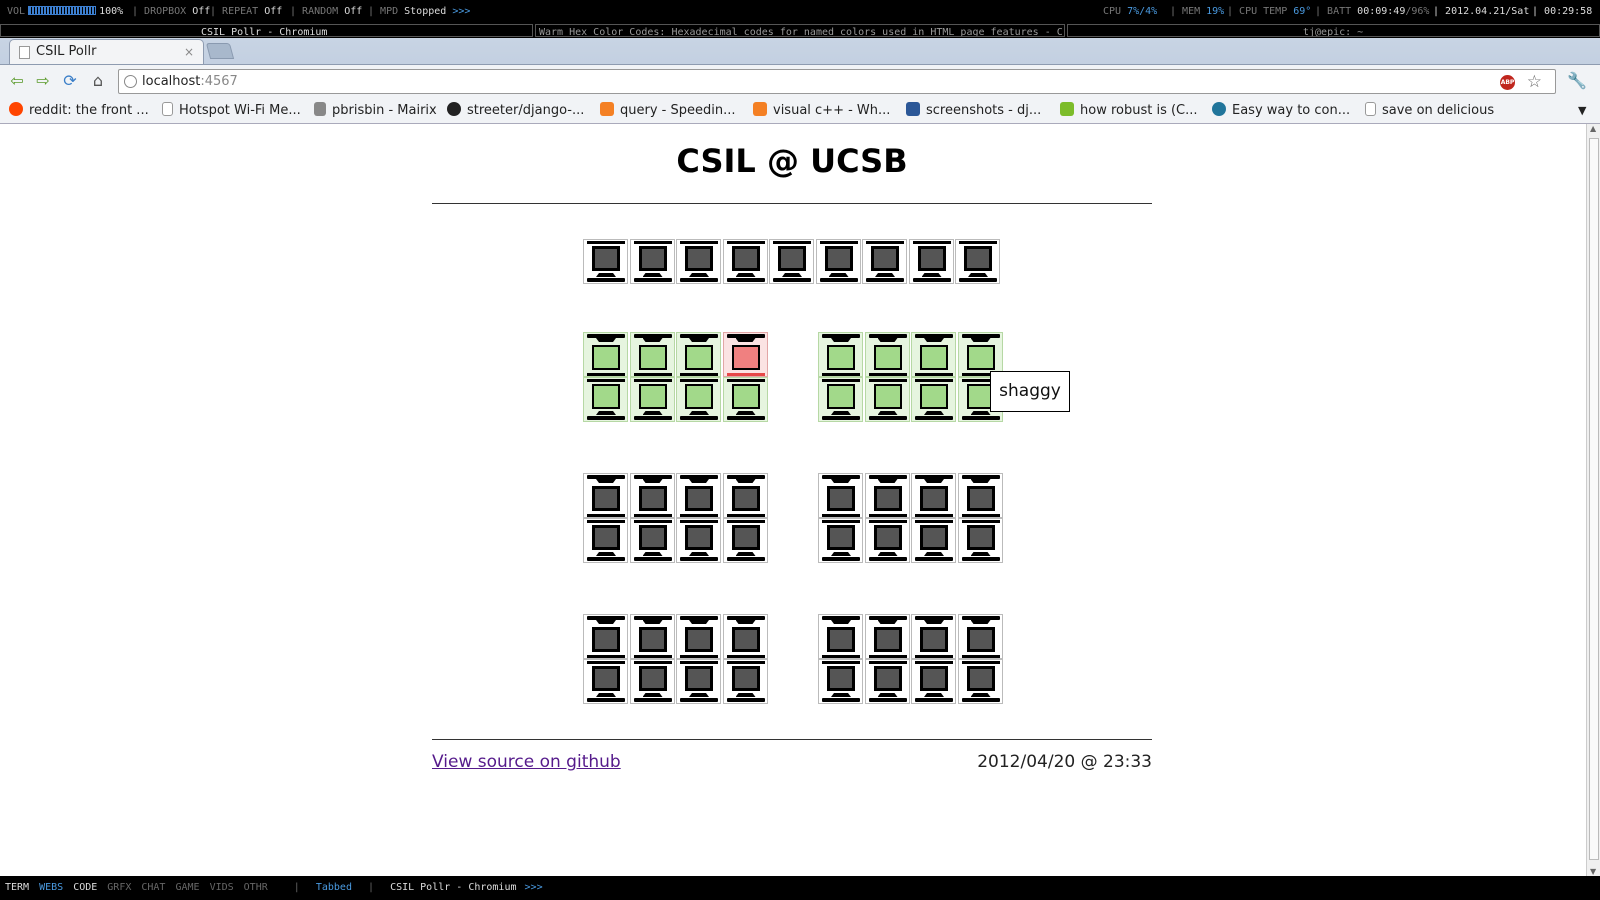 The height and width of the screenshot is (900, 1600). Describe the element at coordinates (792, 275) in the screenshot. I see `monitor-neck` at that location.